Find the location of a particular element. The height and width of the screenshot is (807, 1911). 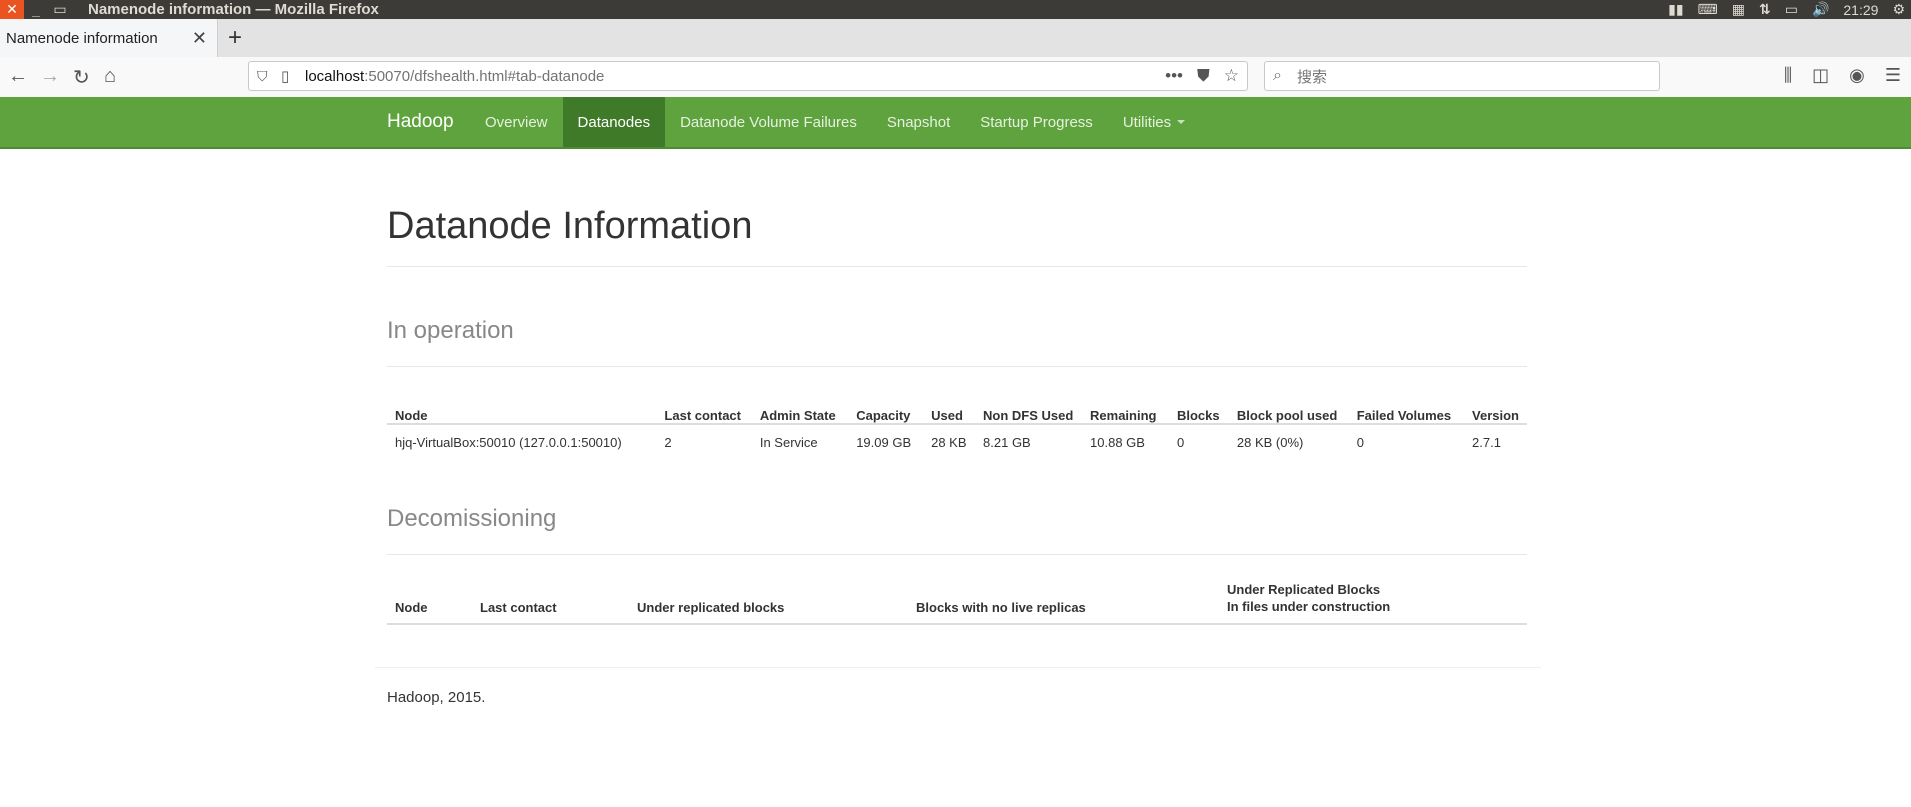

clock: 21:29 is located at coordinates (1860, 10).